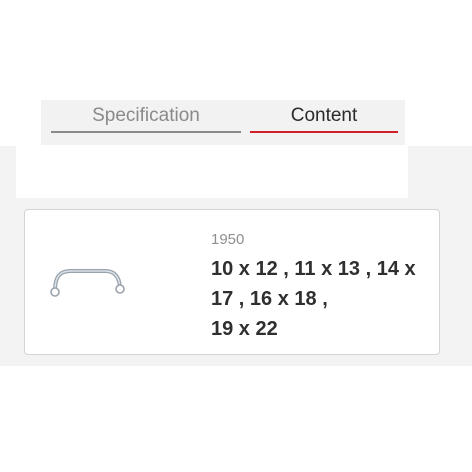 The width and height of the screenshot is (472, 472). I want to click on content-header-area, so click(212, 172).